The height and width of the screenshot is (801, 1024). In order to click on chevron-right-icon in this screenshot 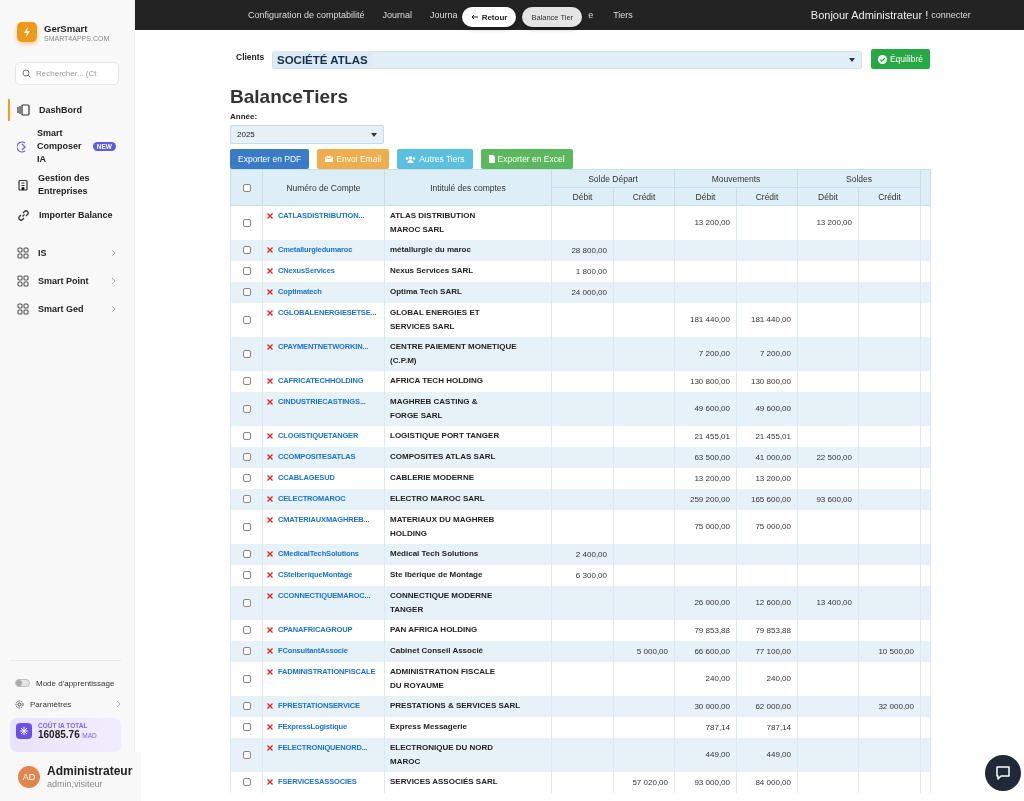, I will do `click(113, 309)`.